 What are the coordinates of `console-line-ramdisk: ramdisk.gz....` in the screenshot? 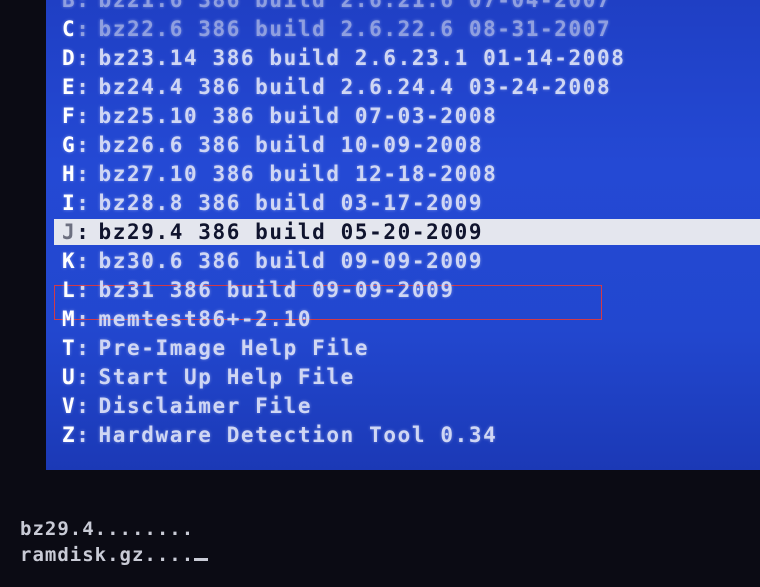 It's located at (114, 555).